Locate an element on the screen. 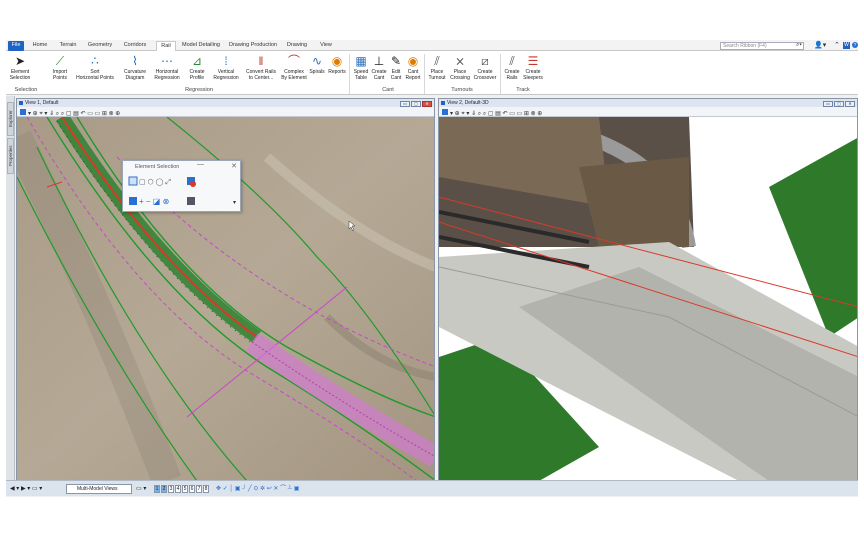 Image resolution: width=864 pixels, height=536 pixels. speed-table-button: ▦ Speed Table is located at coordinates (361, 67).